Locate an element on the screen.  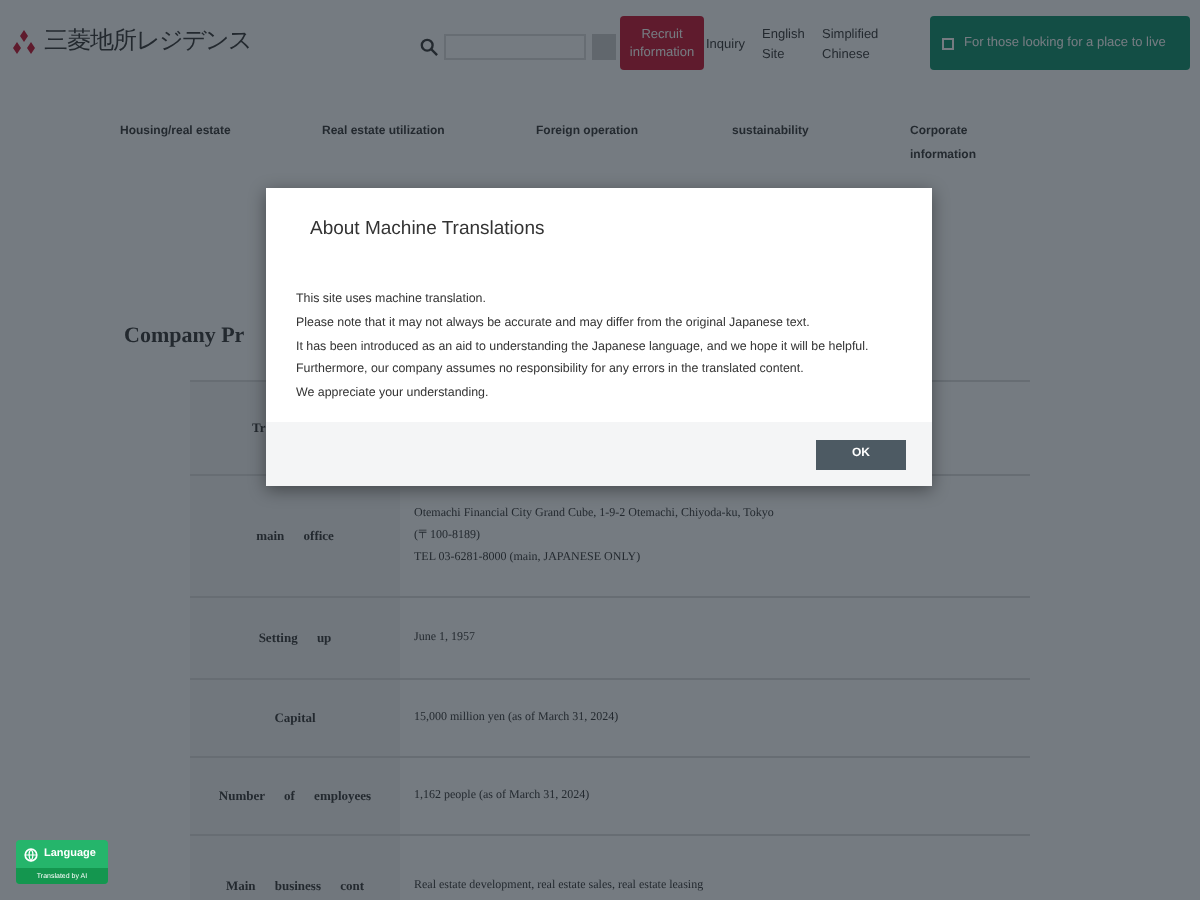
diamonds-logo-icon is located at coordinates (24, 41).